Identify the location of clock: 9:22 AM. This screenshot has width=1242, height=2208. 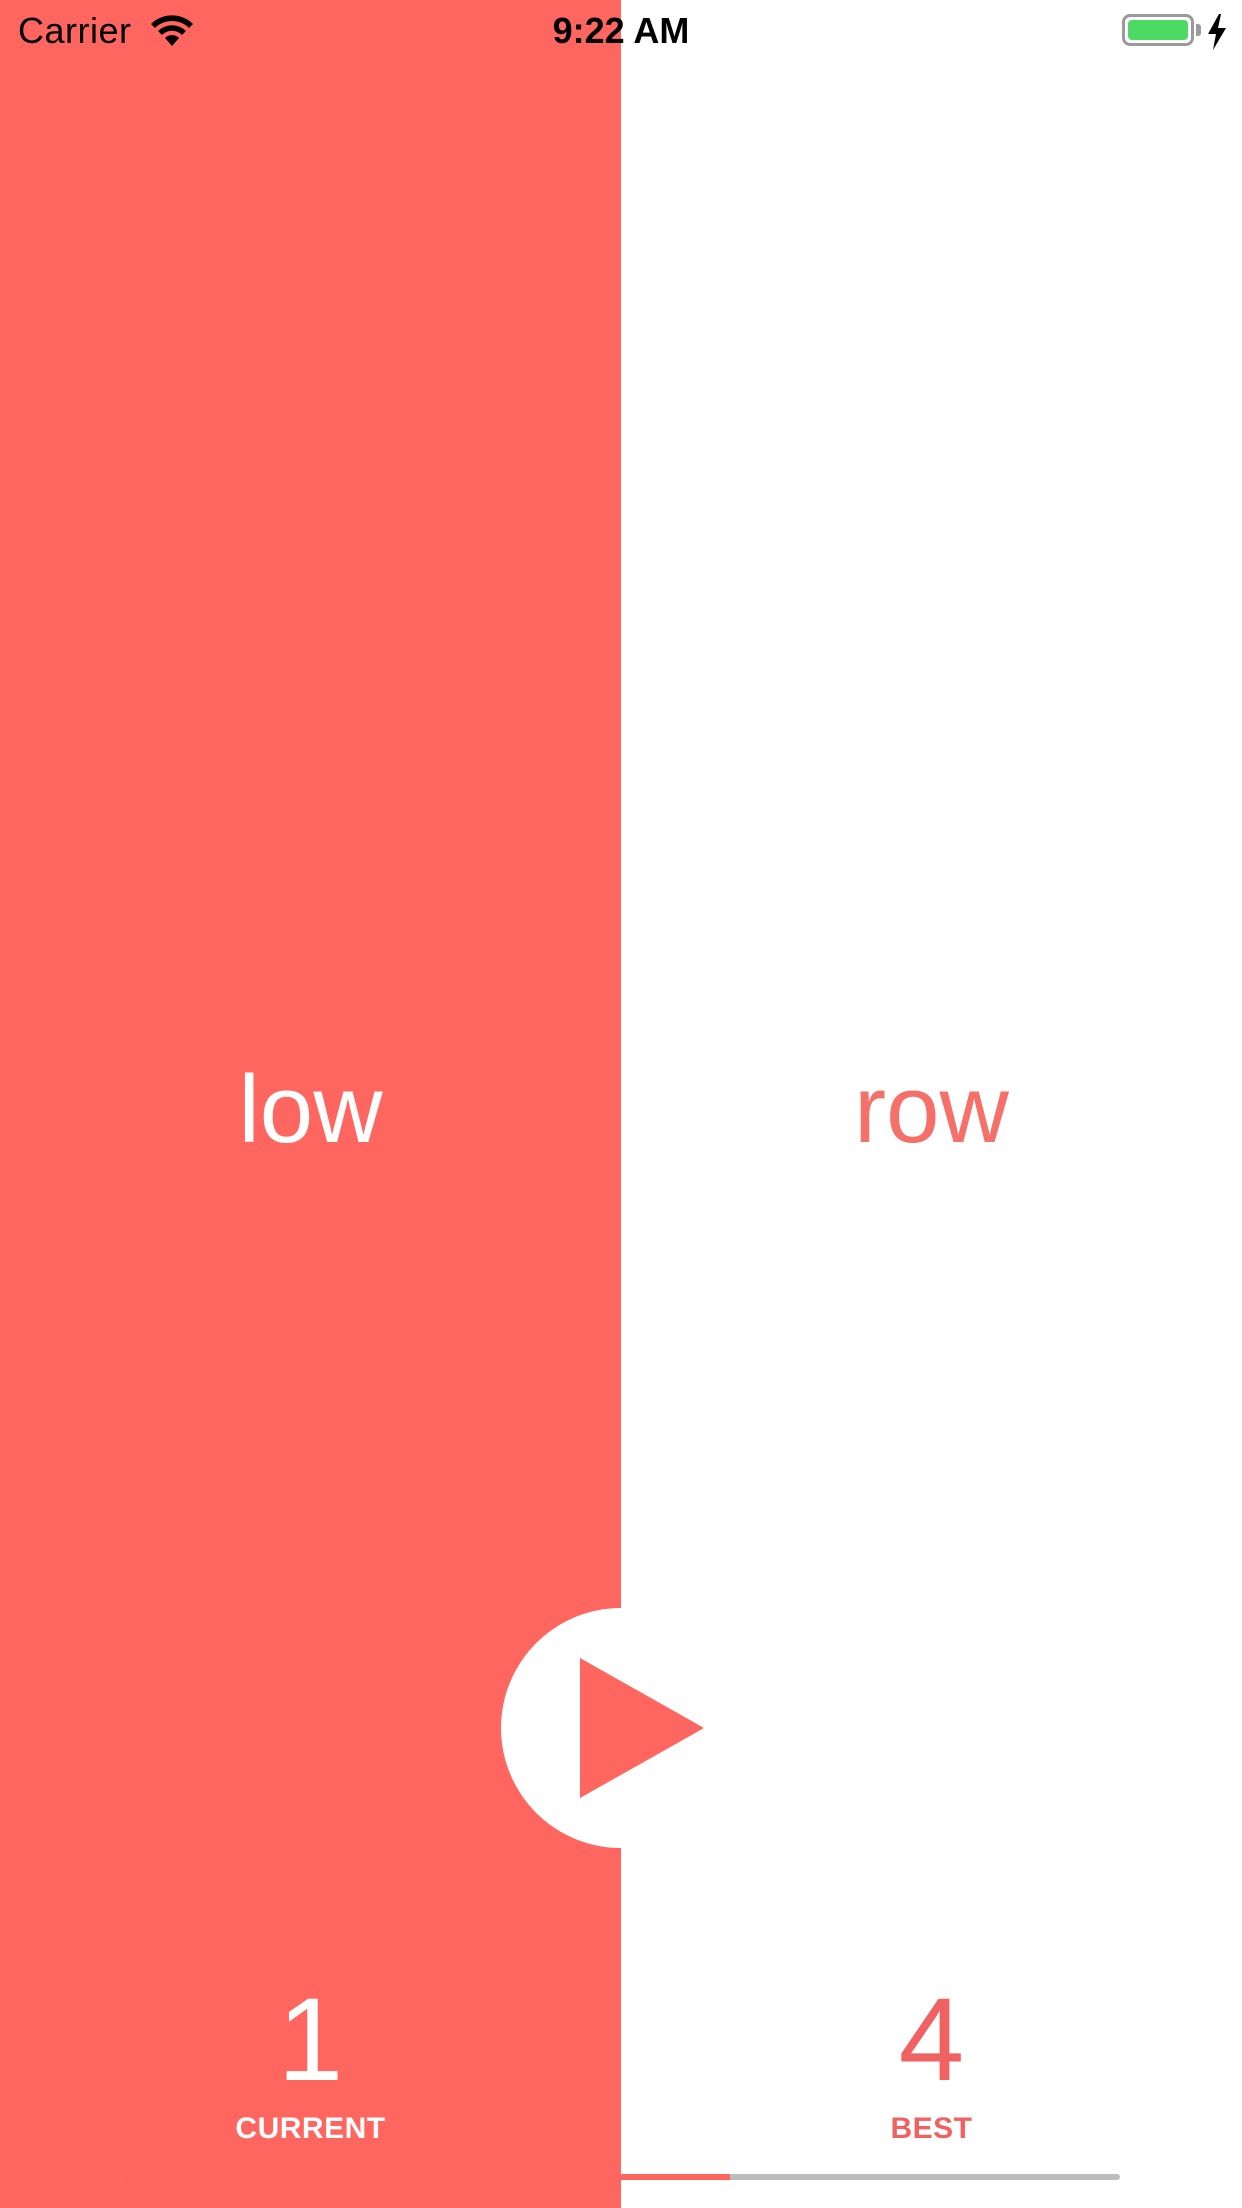
(621, 30).